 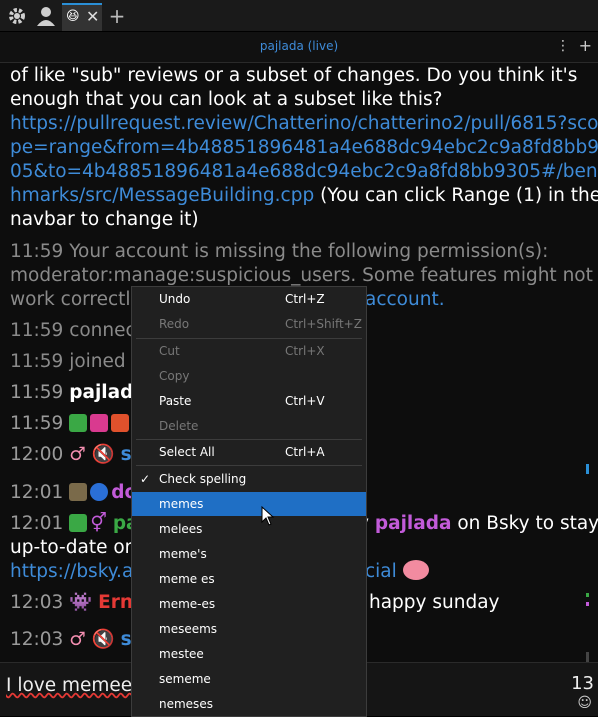 I want to click on spelling-suggestion: meme's, so click(x=249, y=554).